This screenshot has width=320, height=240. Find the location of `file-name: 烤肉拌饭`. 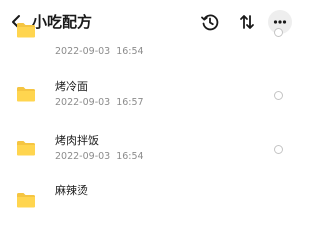

file-name: 烤肉拌饭 is located at coordinates (77, 140).